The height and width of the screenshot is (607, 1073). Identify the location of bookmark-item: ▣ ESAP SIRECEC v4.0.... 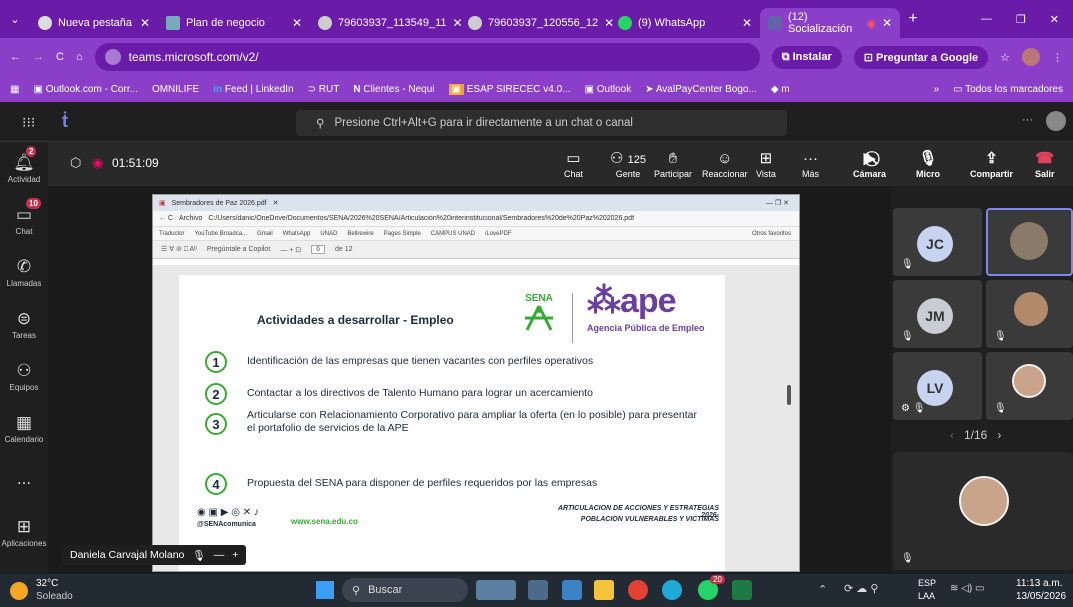
(509, 89).